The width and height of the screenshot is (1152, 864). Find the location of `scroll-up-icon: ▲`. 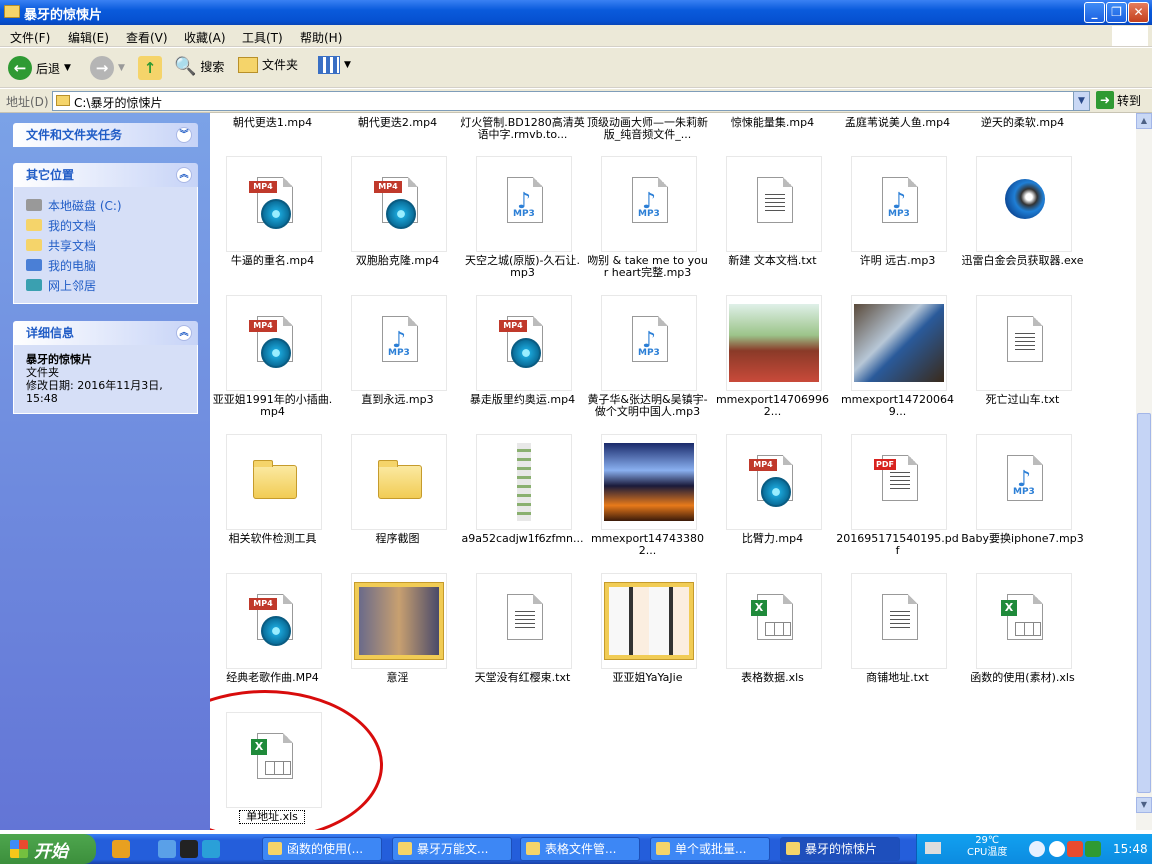

scroll-up-icon: ▲ is located at coordinates (1144, 121).